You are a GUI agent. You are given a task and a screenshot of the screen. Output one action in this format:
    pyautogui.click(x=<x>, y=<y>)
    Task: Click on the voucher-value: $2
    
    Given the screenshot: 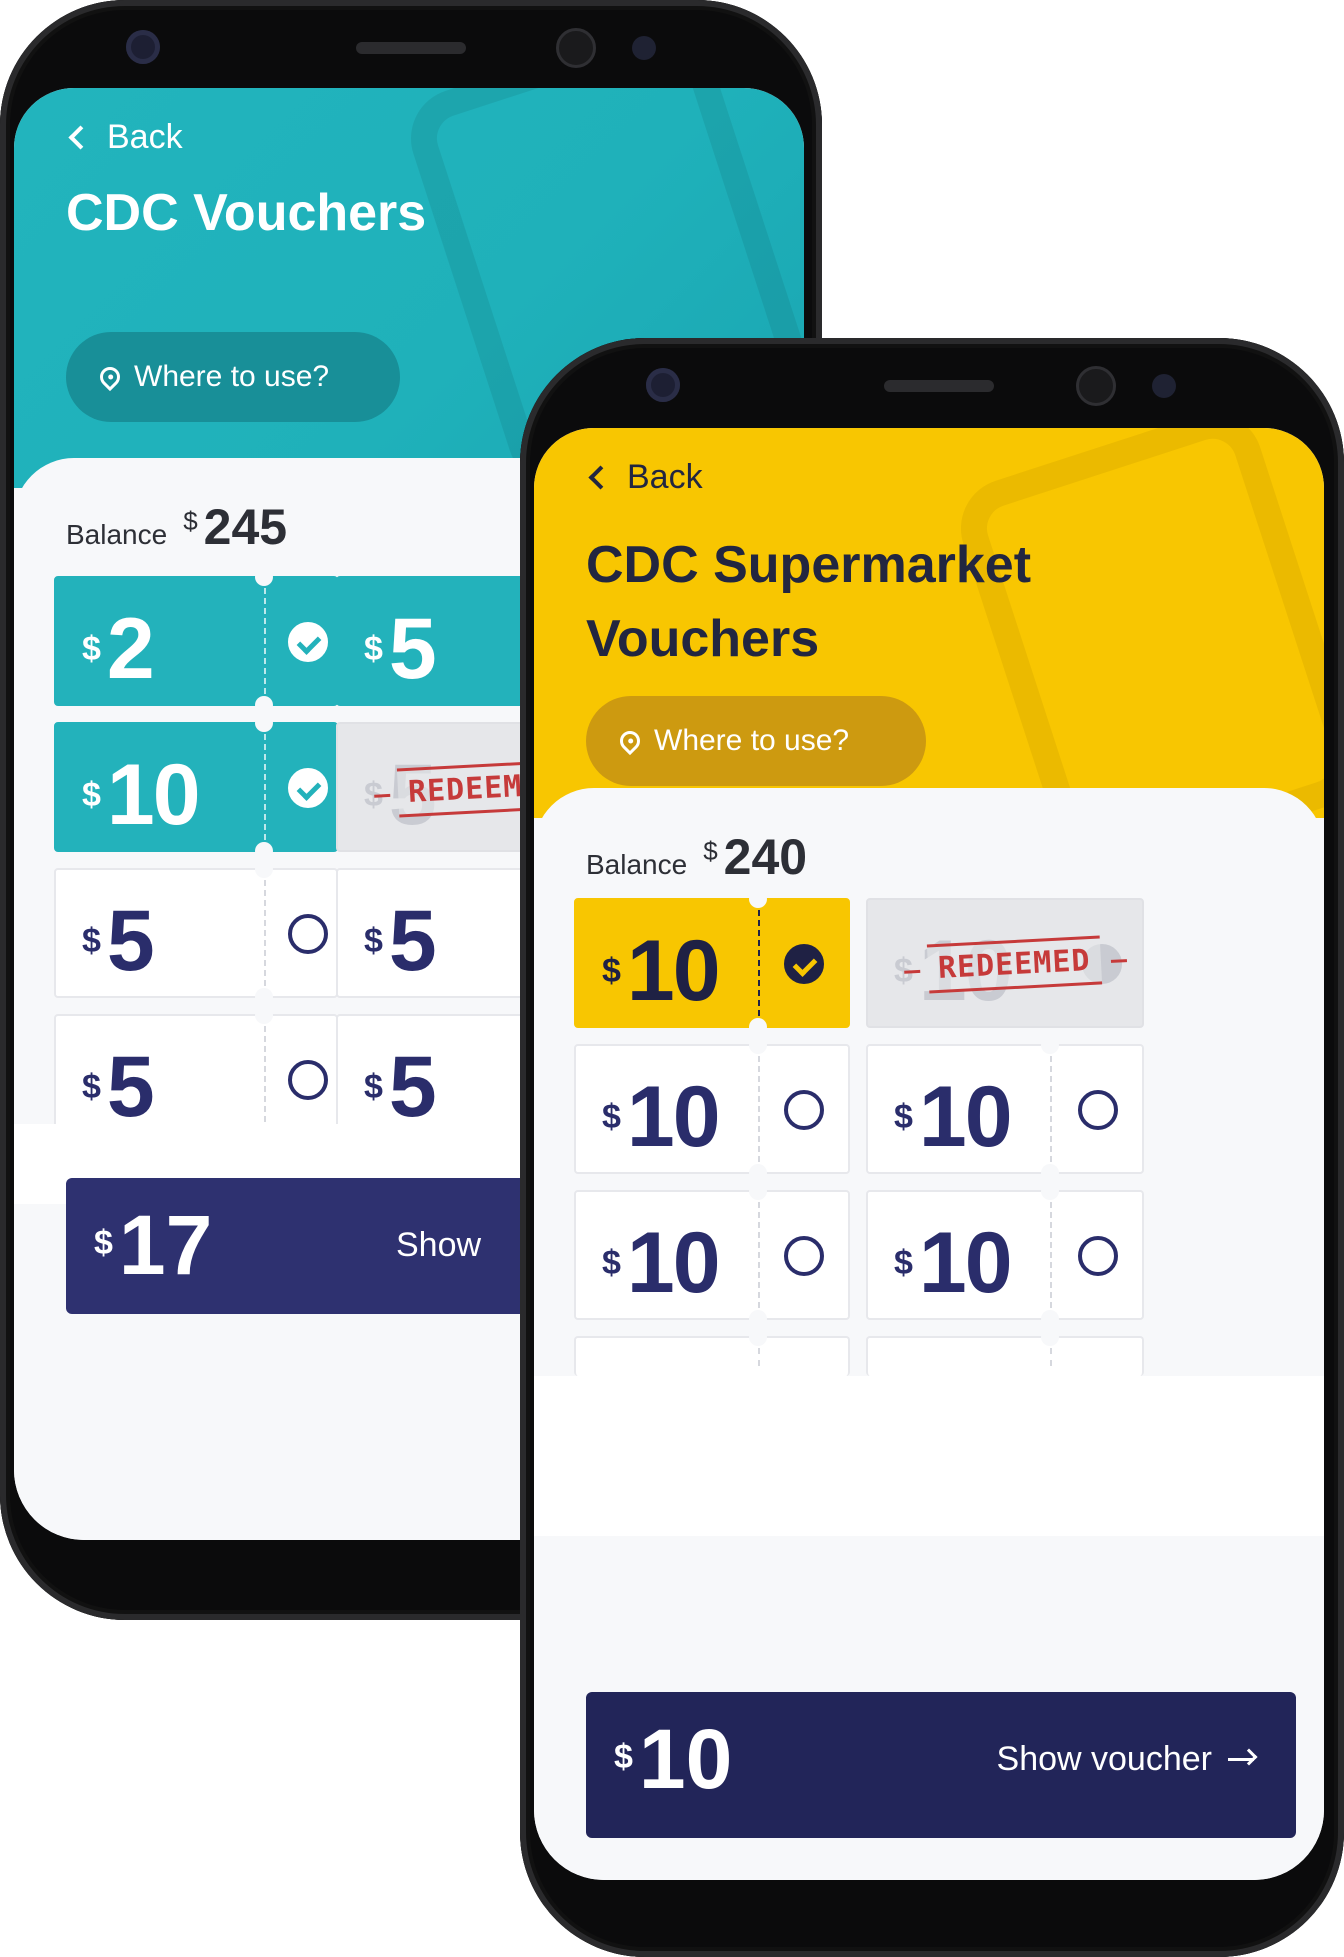 What is the action you would take?
    pyautogui.click(x=118, y=649)
    